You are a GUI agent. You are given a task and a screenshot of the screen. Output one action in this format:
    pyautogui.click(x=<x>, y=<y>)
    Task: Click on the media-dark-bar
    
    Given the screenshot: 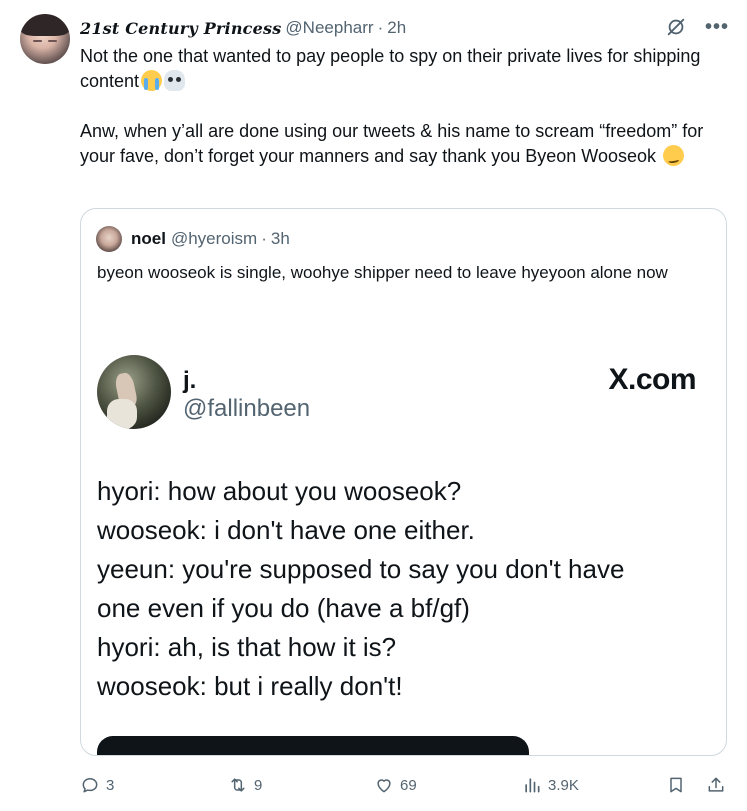 What is the action you would take?
    pyautogui.click(x=313, y=745)
    